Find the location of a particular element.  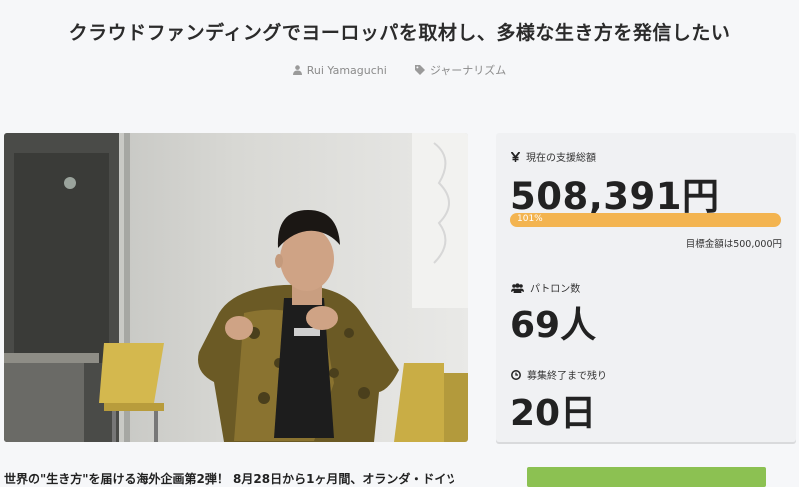

author-name: Rui Yamaguchi is located at coordinates (346, 70).